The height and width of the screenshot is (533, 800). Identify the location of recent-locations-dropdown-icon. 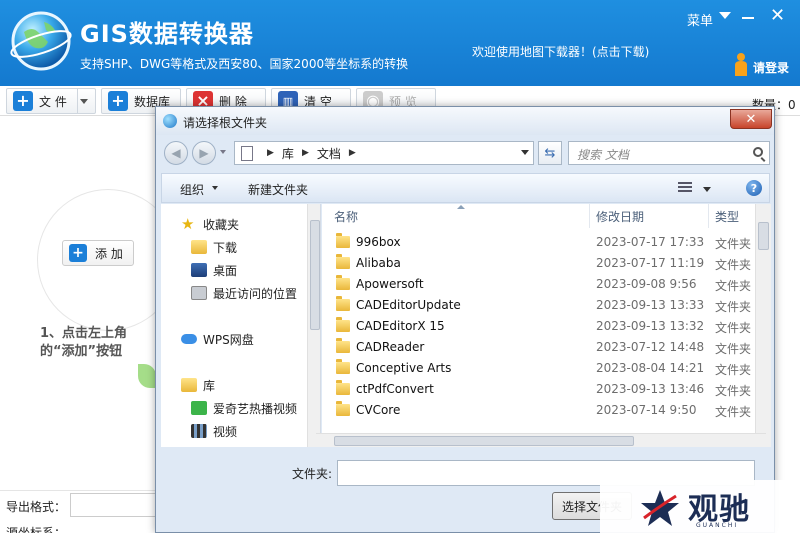
(223, 152).